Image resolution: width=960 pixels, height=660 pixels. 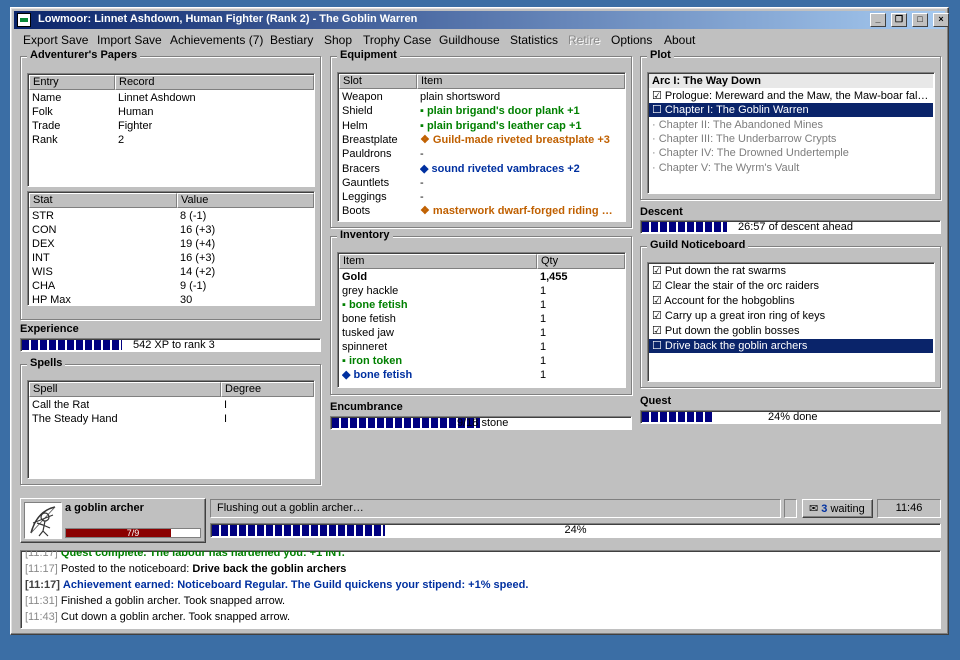 What do you see at coordinates (941, 20) in the screenshot?
I see `close-button: ×` at bounding box center [941, 20].